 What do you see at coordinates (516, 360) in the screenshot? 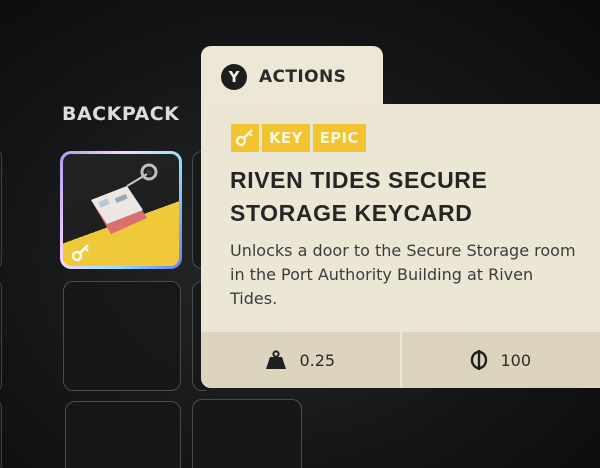
I see `value-amount: 100` at bounding box center [516, 360].